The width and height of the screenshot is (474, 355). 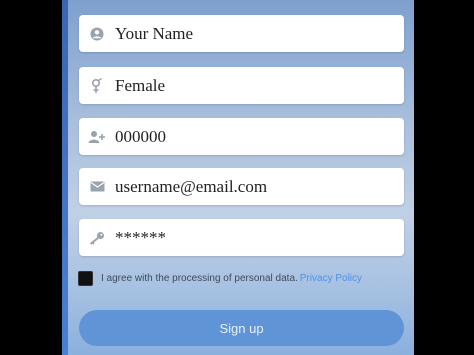 I want to click on age-value: 000000, so click(x=140, y=136).